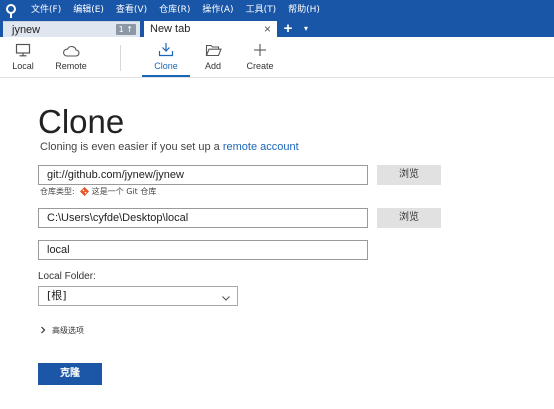  Describe the element at coordinates (306, 29) in the screenshot. I see `tab-list-dropdown-icon: ▾` at that location.